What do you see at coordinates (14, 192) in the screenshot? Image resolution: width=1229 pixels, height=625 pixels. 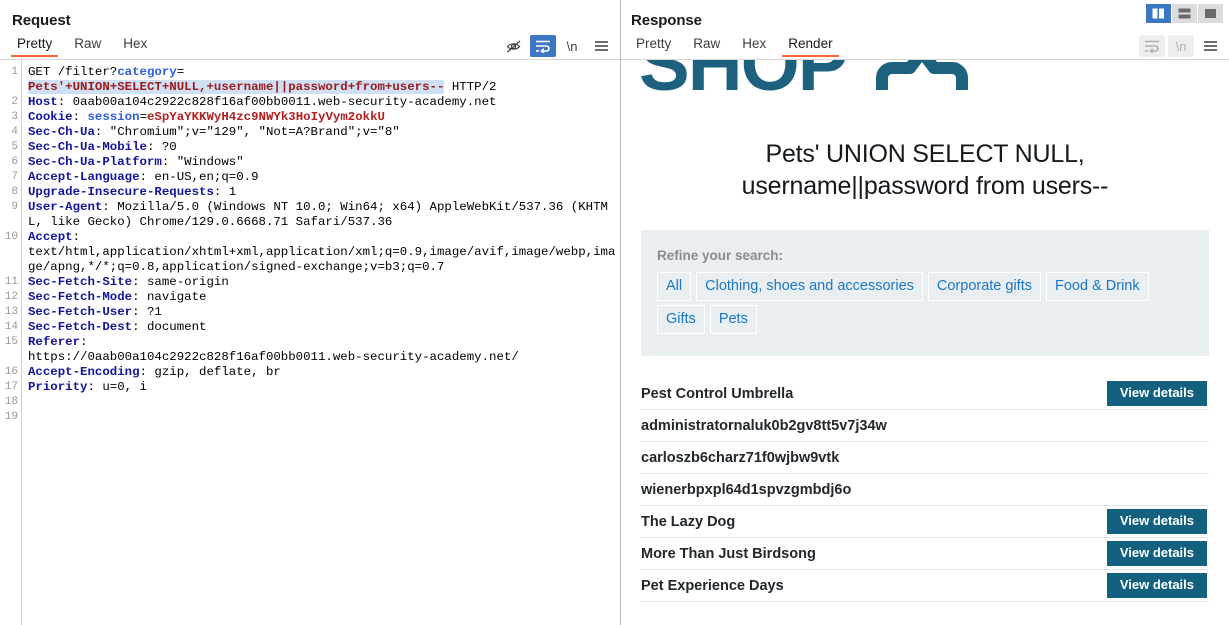 I see `line-number: 8` at bounding box center [14, 192].